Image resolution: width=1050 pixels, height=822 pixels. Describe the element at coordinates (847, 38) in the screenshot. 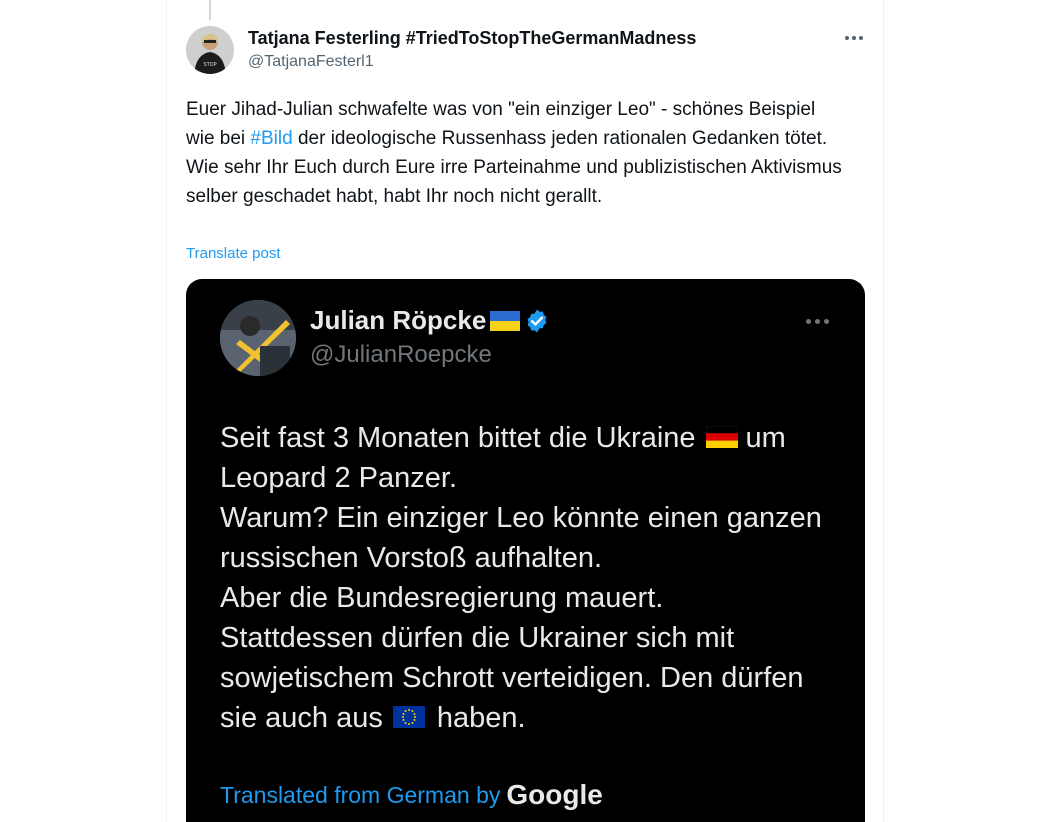

I see `more-horizontal-icon` at that location.